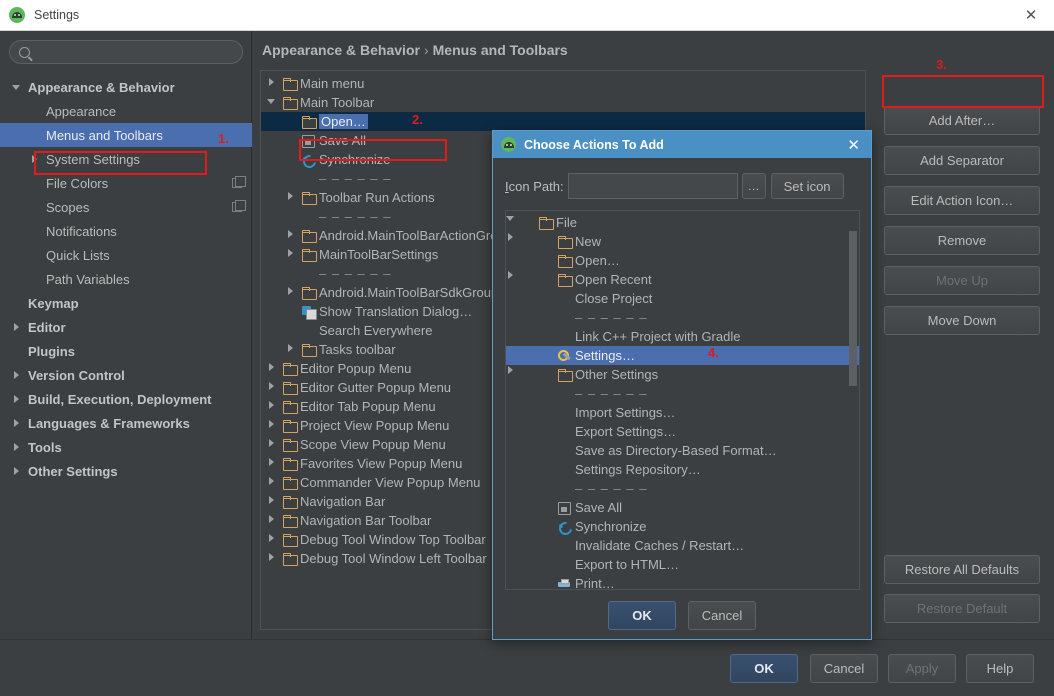 This screenshot has width=1054, height=696. Describe the element at coordinates (337, 102) in the screenshot. I see `tree-item-label: Main Toolbar` at that location.